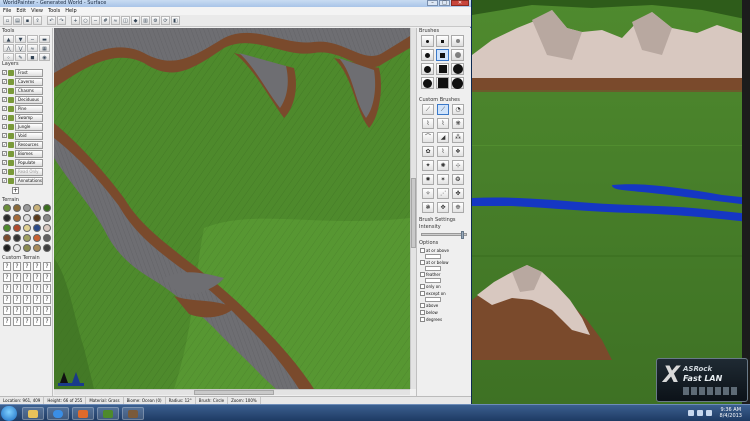 The height and width of the screenshot is (421, 750). What do you see at coordinates (17, 20) in the screenshot?
I see `open-folder-icon: ▤` at bounding box center [17, 20].